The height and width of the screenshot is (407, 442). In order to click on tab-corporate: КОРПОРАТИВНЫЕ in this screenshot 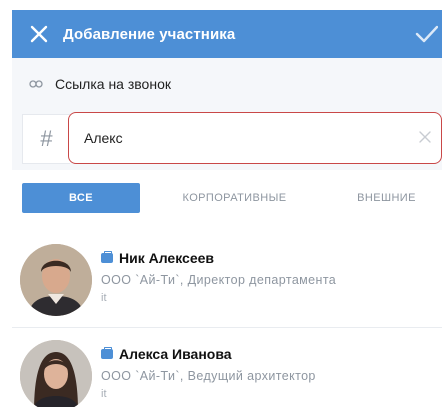, I will do `click(234, 198)`.